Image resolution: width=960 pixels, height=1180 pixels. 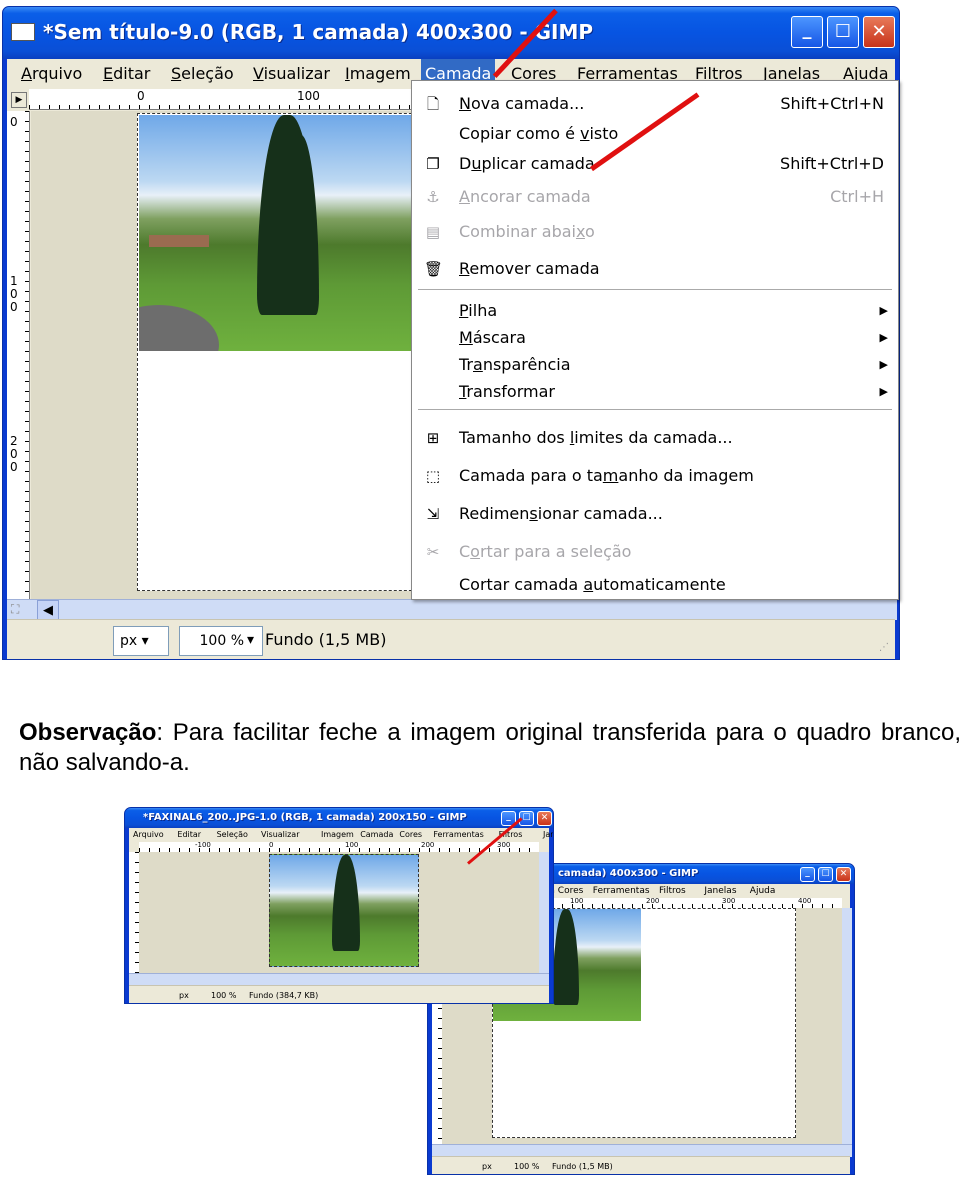 I want to click on menu-item-label: Remover camada, so click(x=529, y=268).